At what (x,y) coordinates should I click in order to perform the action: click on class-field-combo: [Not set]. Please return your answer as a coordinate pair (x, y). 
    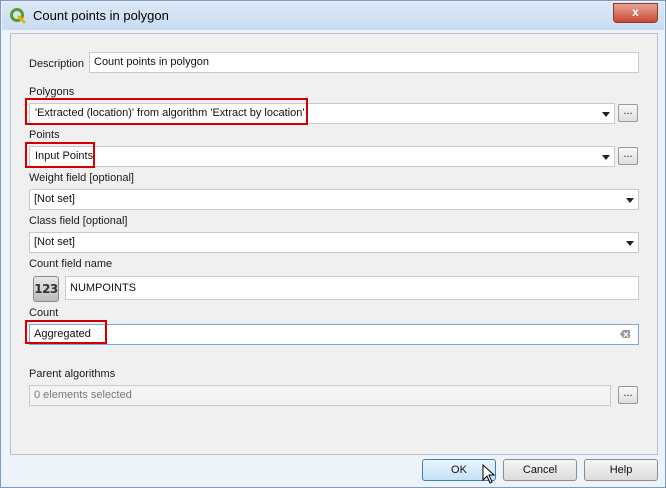
    Looking at the image, I should click on (334, 242).